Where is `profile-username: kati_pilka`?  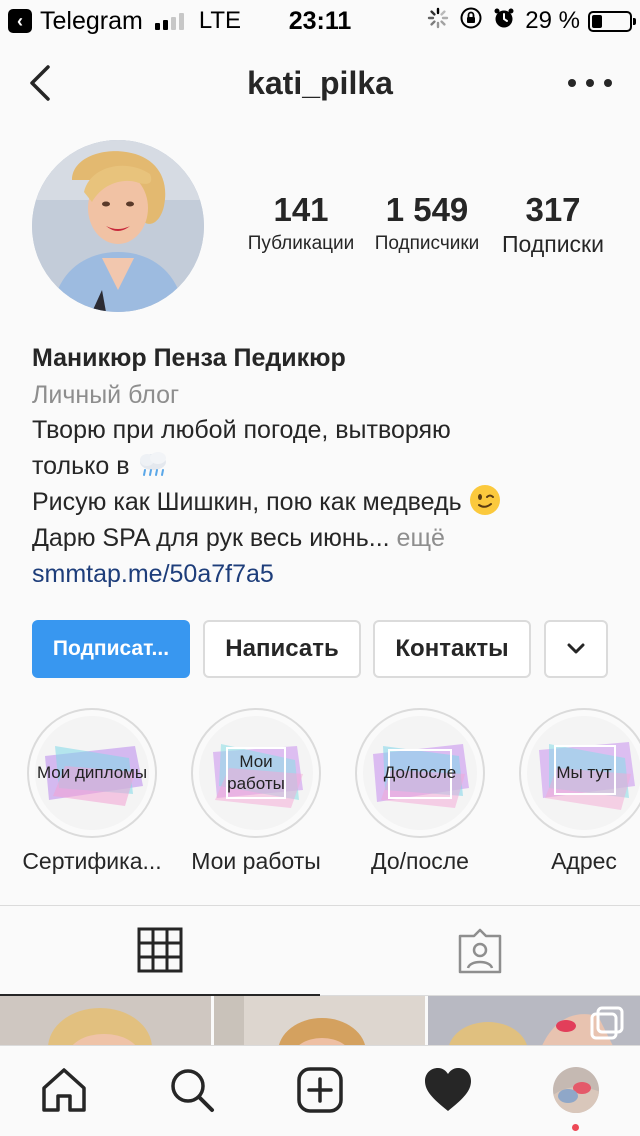
profile-username: kati_pilka is located at coordinates (320, 83).